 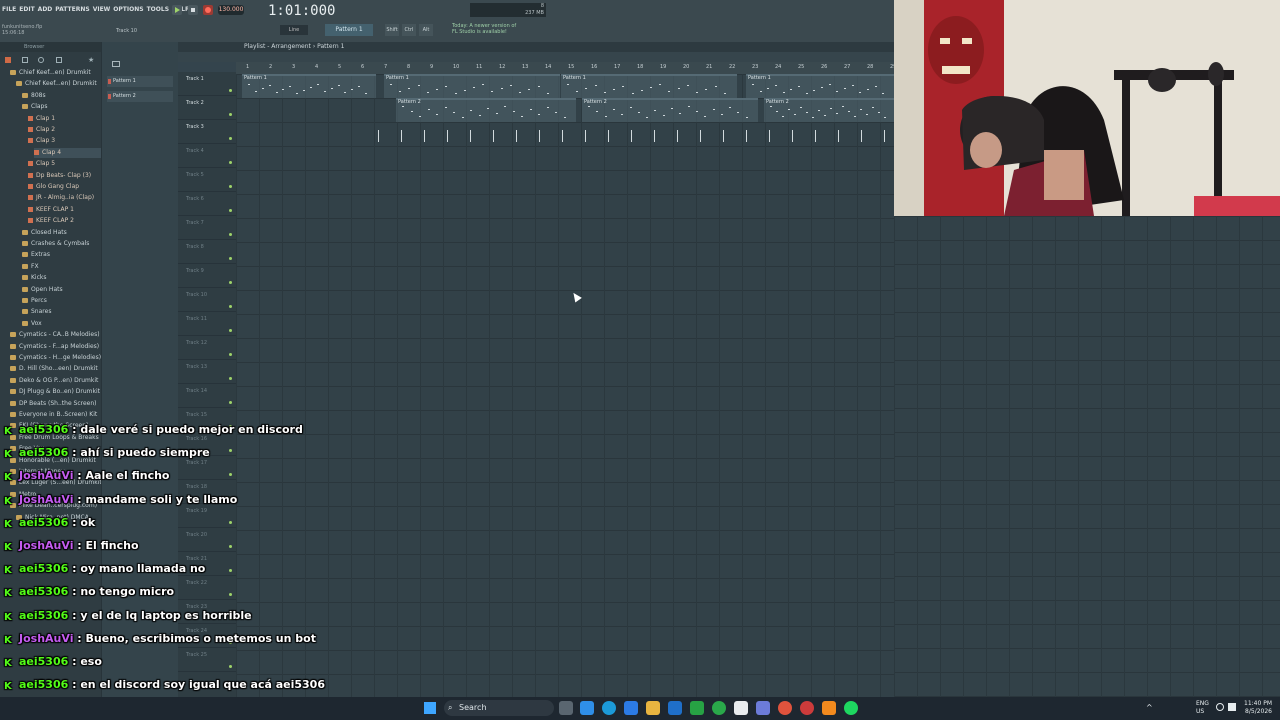 I want to click on track-header: Track 7, so click(x=207, y=228).